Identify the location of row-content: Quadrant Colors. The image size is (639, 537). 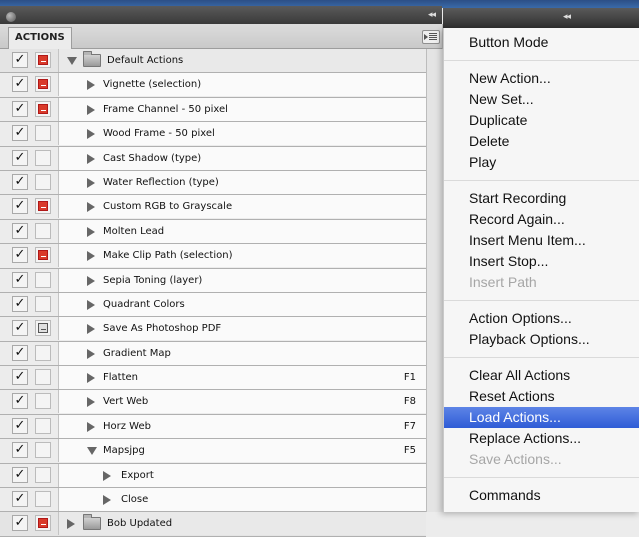
(242, 304).